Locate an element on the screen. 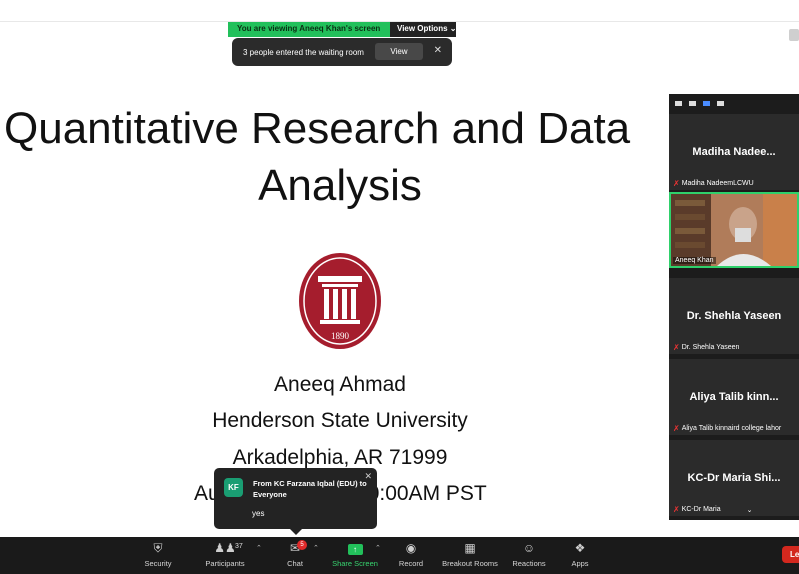 Image resolution: width=799 pixels, height=574 pixels. slide-university: Henderson State University is located at coordinates (340, 420).